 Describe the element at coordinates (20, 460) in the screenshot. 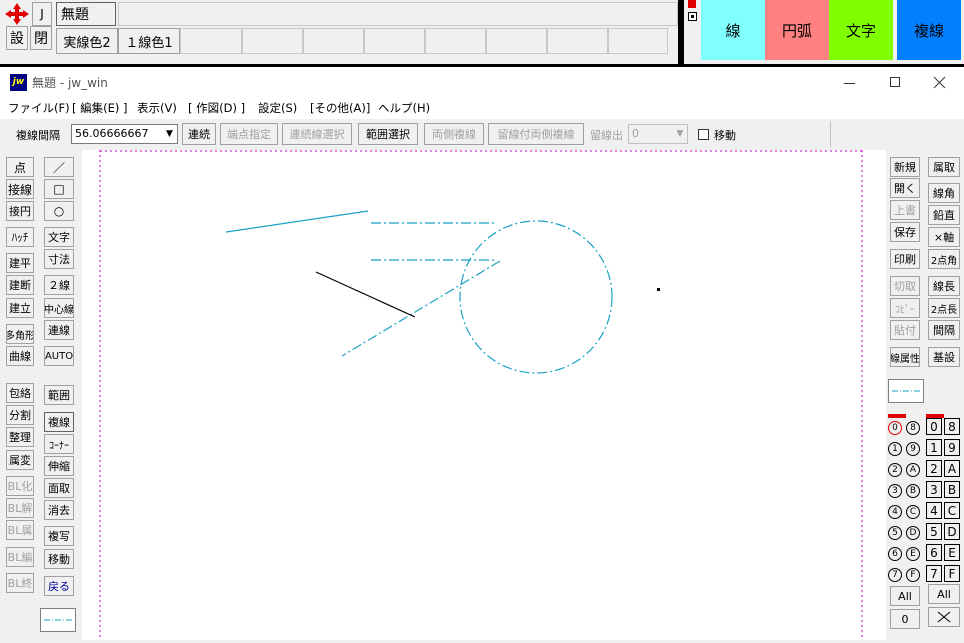

I see `attribute-change-tool: 属変` at that location.